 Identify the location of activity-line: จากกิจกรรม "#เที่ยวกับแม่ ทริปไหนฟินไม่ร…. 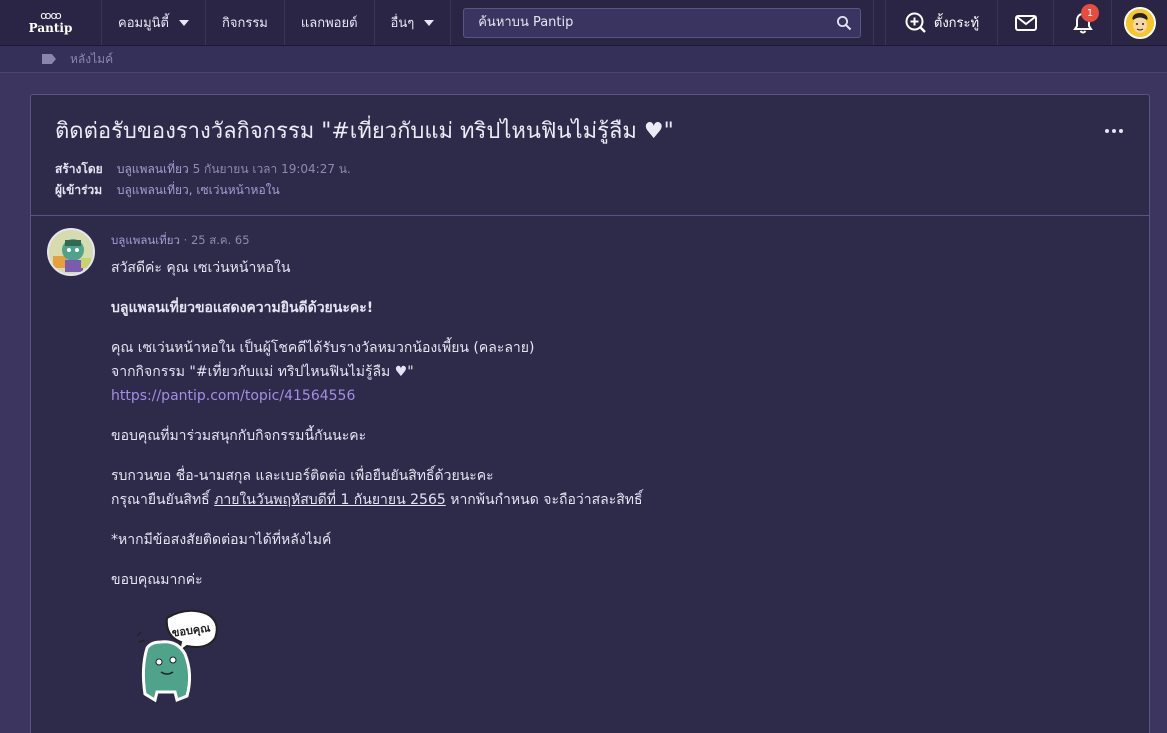
(262, 372).